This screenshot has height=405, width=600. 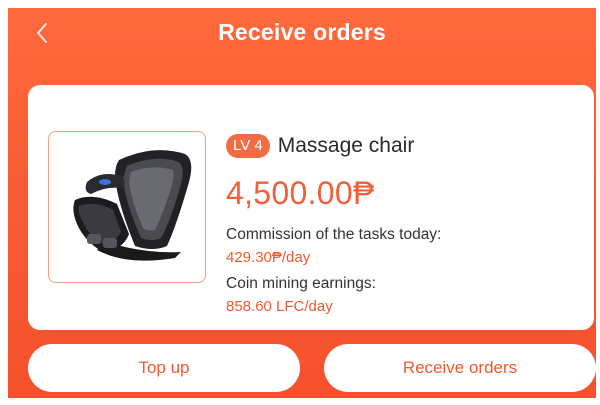 What do you see at coordinates (268, 257) in the screenshot?
I see `commission-value: 429.30₱/day` at bounding box center [268, 257].